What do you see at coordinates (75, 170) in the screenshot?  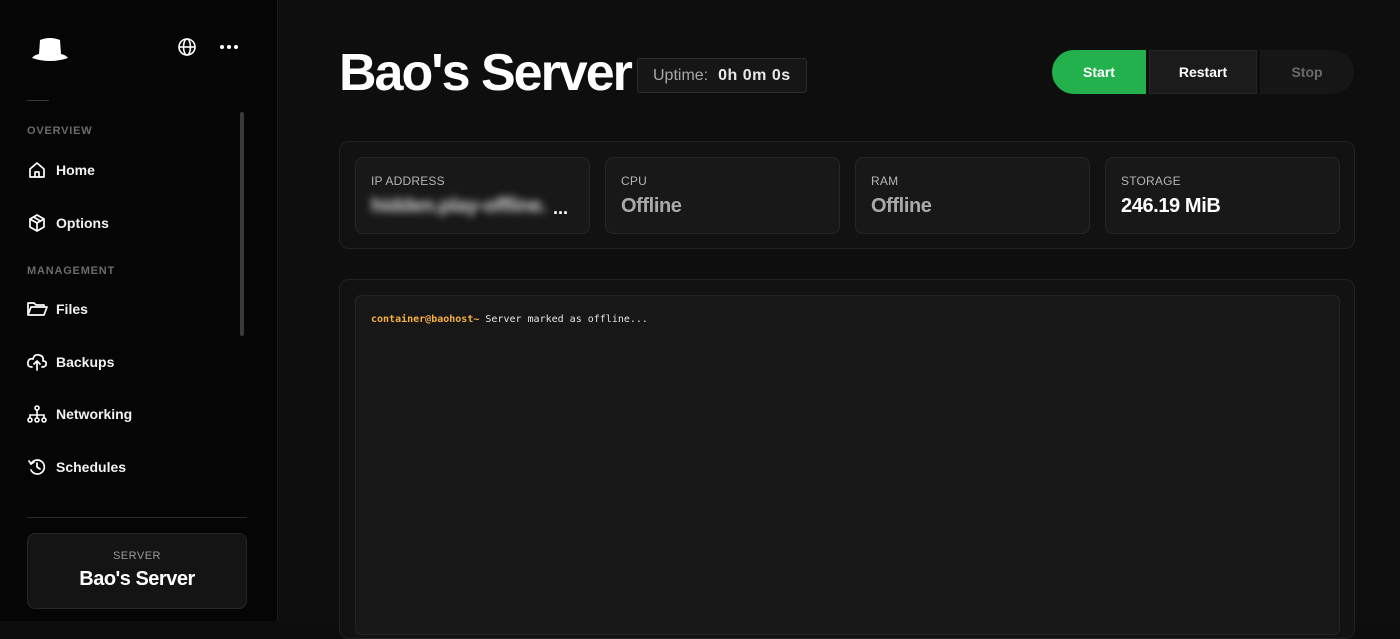 I see `sidebar-item-label: Home` at bounding box center [75, 170].